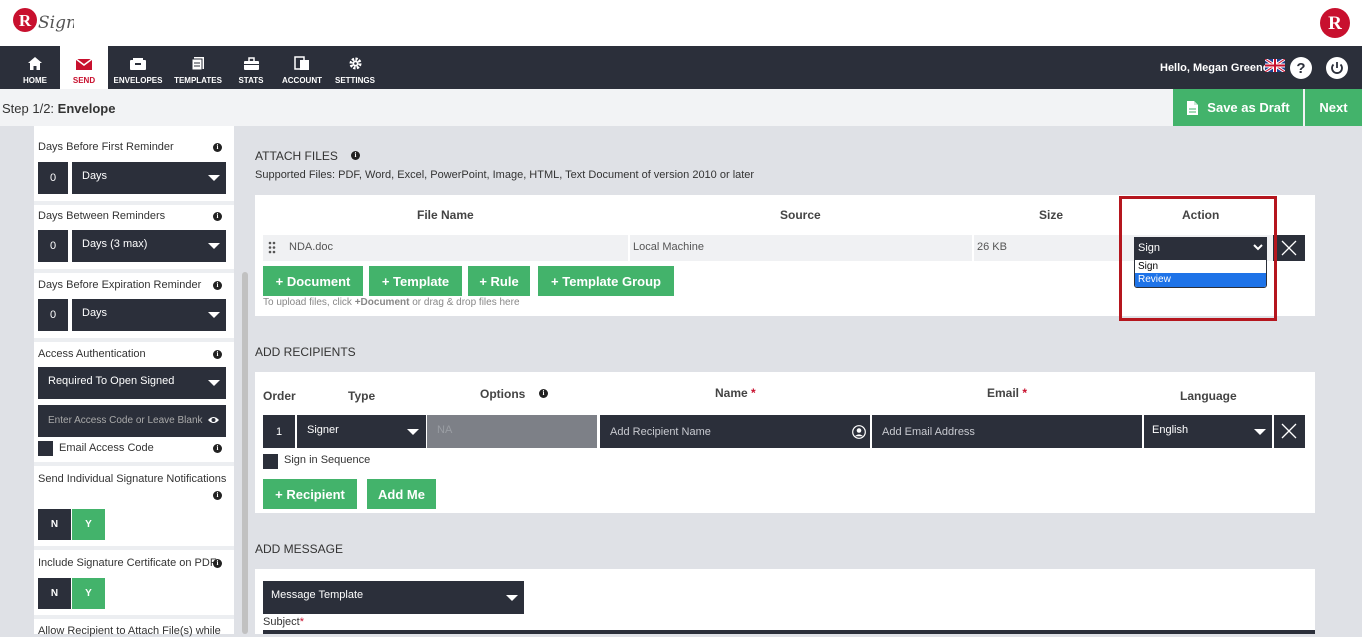 The image size is (1362, 637). I want to click on nav-settings: SETTINGS, so click(355, 67).